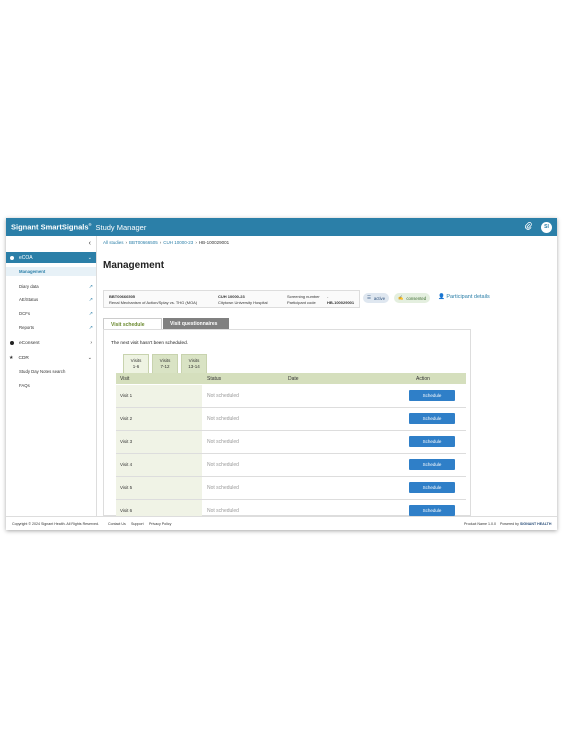 Image resolution: width=563 pixels, height=749 pixels. Describe the element at coordinates (159, 488) in the screenshot. I see `visit-cell: Visit 5` at that location.